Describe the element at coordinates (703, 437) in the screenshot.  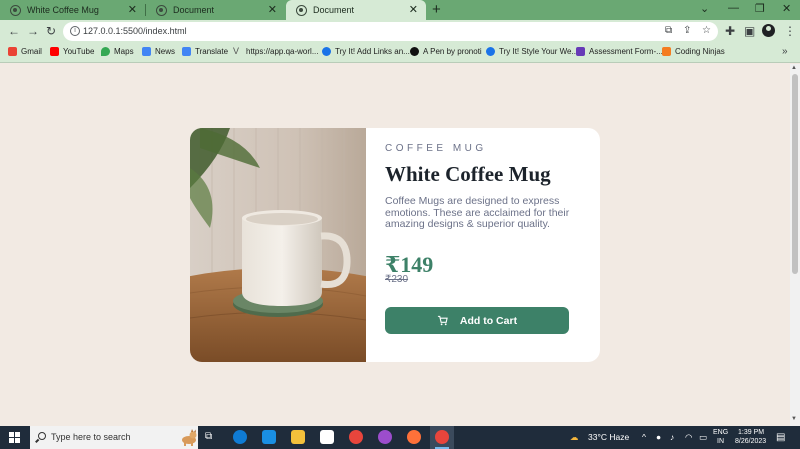
I see `battery-icon: ▭` at that location.